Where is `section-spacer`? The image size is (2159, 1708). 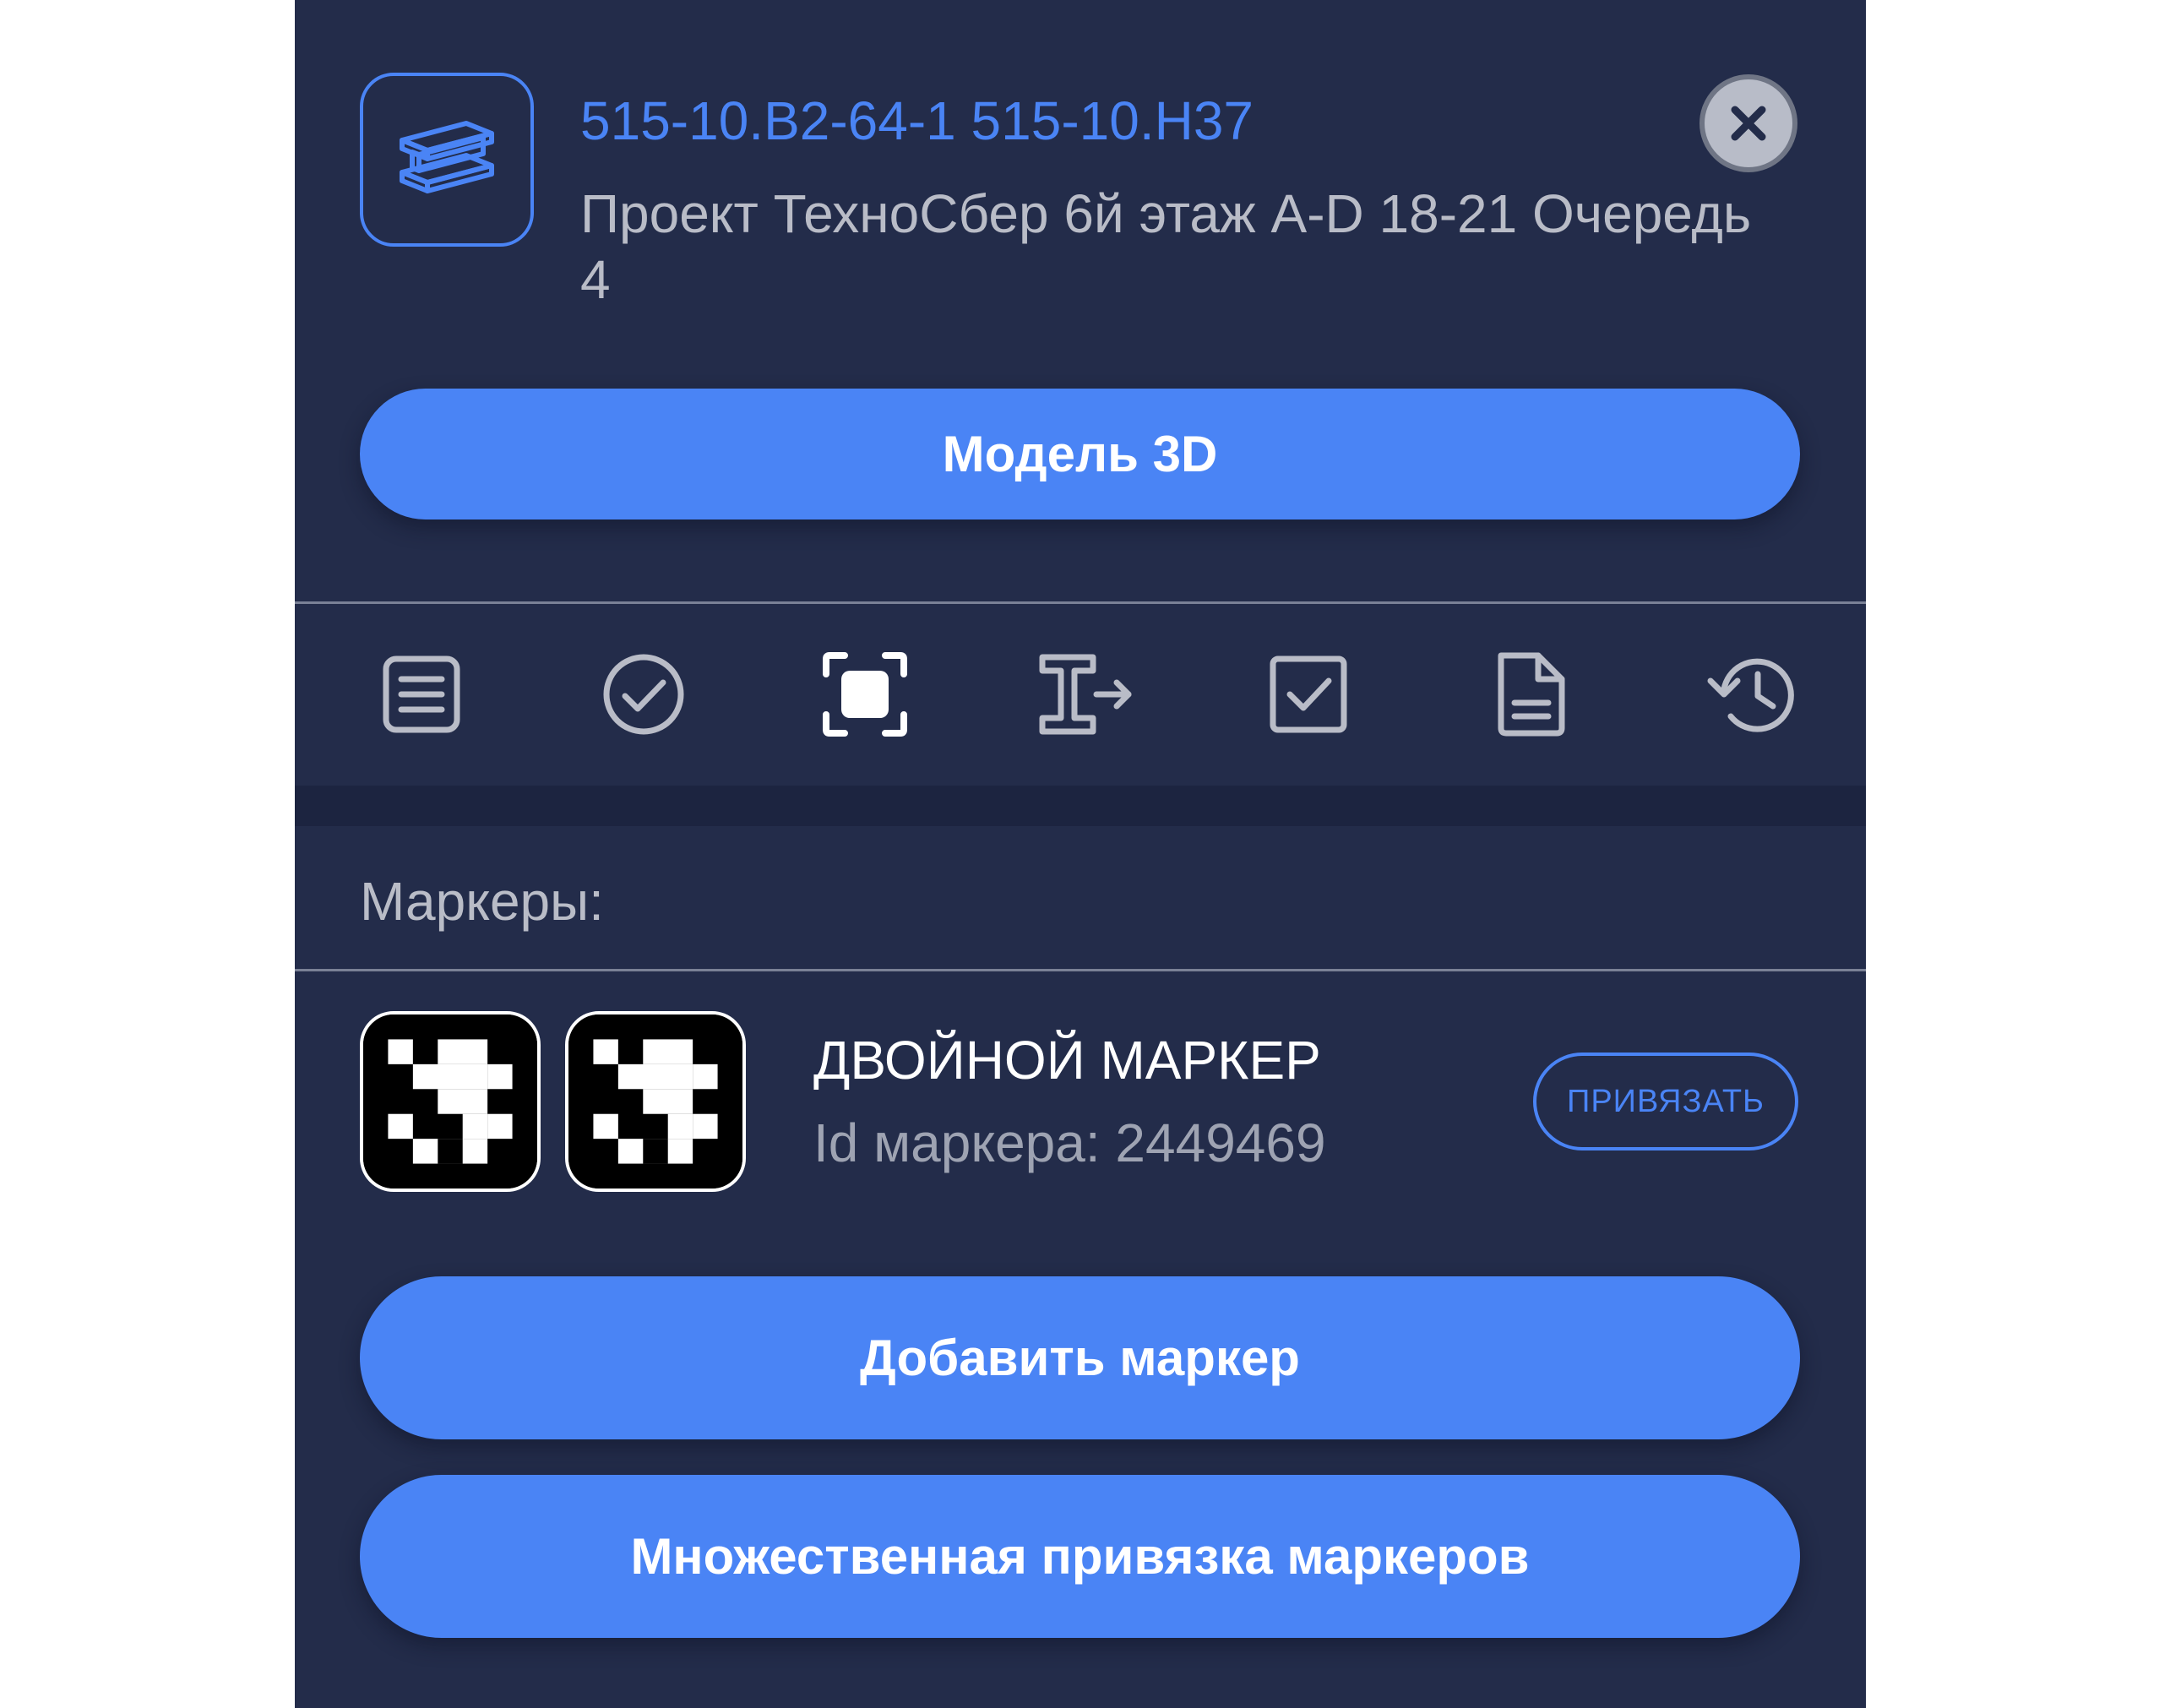 section-spacer is located at coordinates (1080, 806).